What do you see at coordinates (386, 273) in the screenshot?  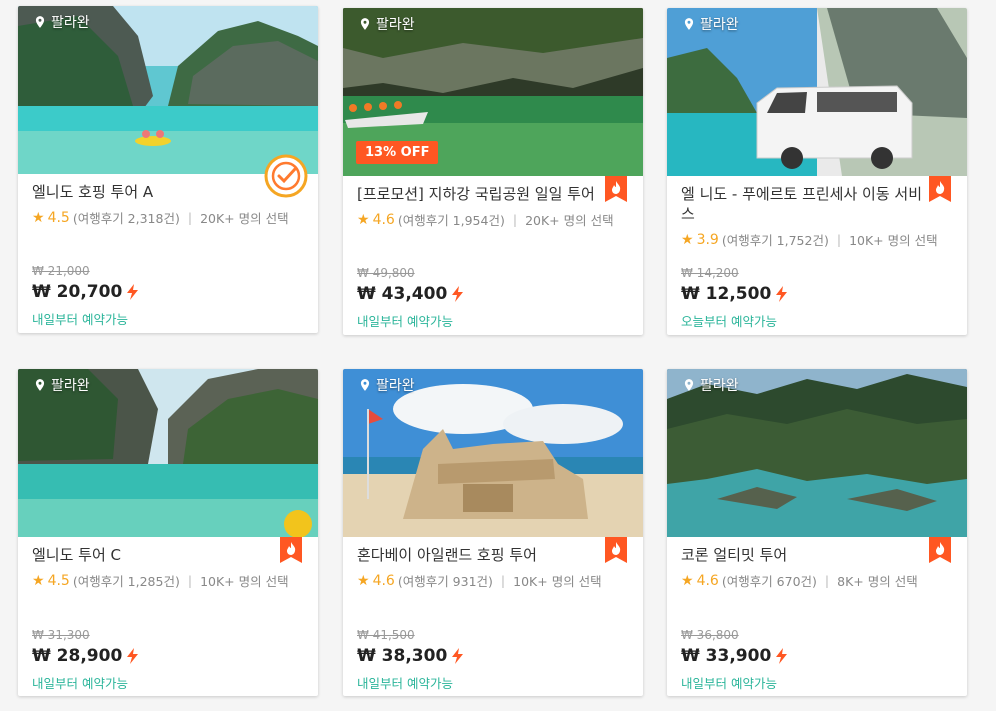 I see `original-price: ₩ 49,800` at bounding box center [386, 273].